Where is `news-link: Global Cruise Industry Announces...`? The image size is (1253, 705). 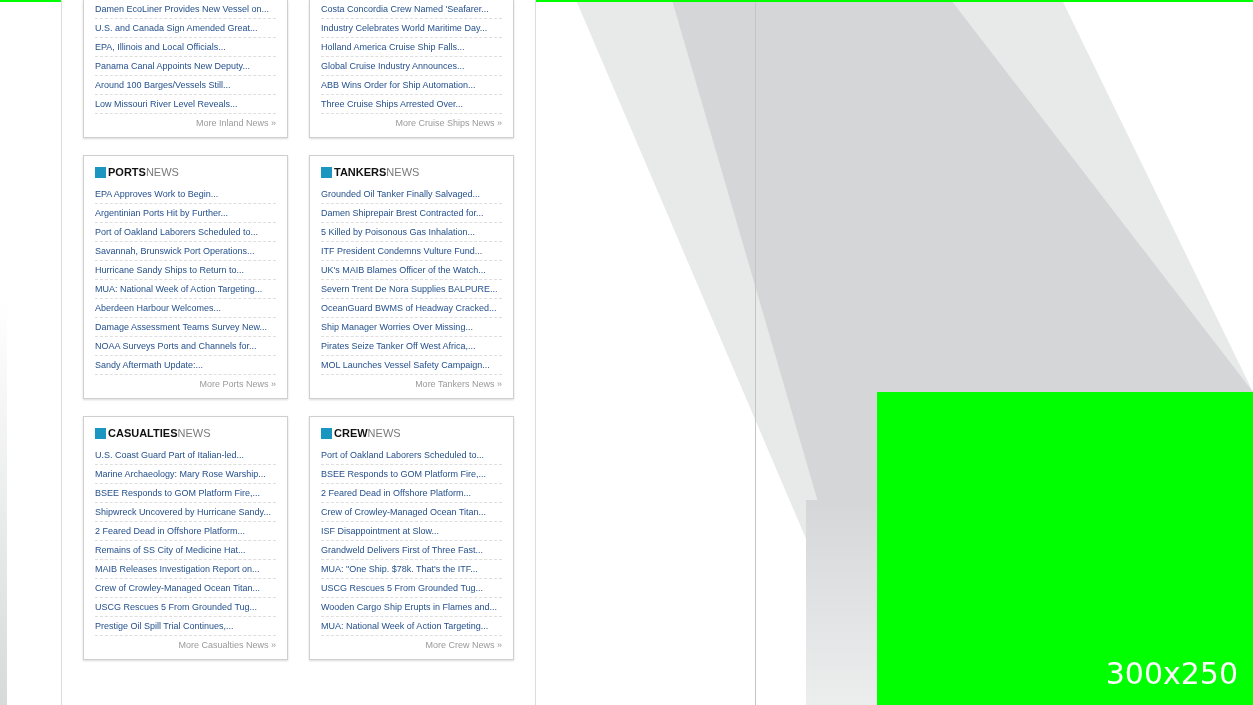
news-link: Global Cruise Industry Announces... is located at coordinates (393, 66).